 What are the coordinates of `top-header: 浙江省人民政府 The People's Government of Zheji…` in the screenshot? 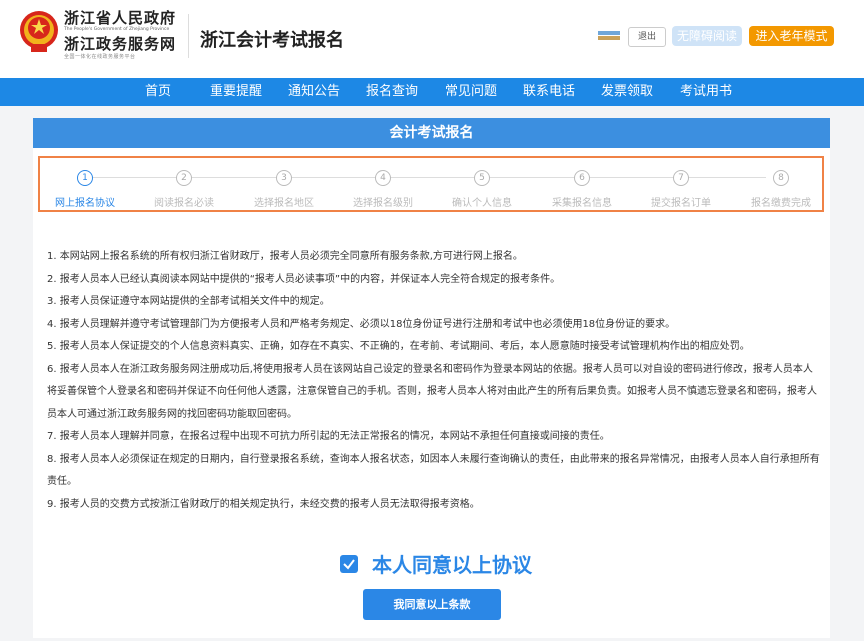 It's located at (432, 39).